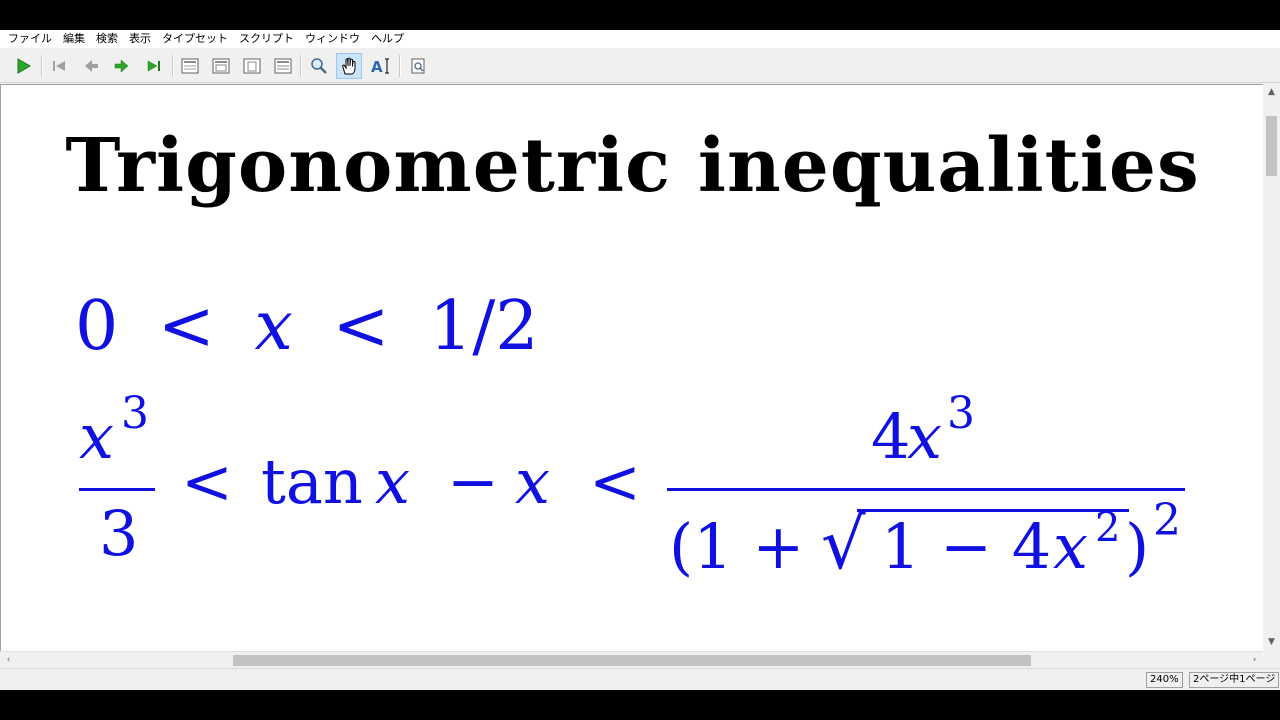 The image size is (1280, 720). I want to click on math-zero: 0, so click(97, 326).